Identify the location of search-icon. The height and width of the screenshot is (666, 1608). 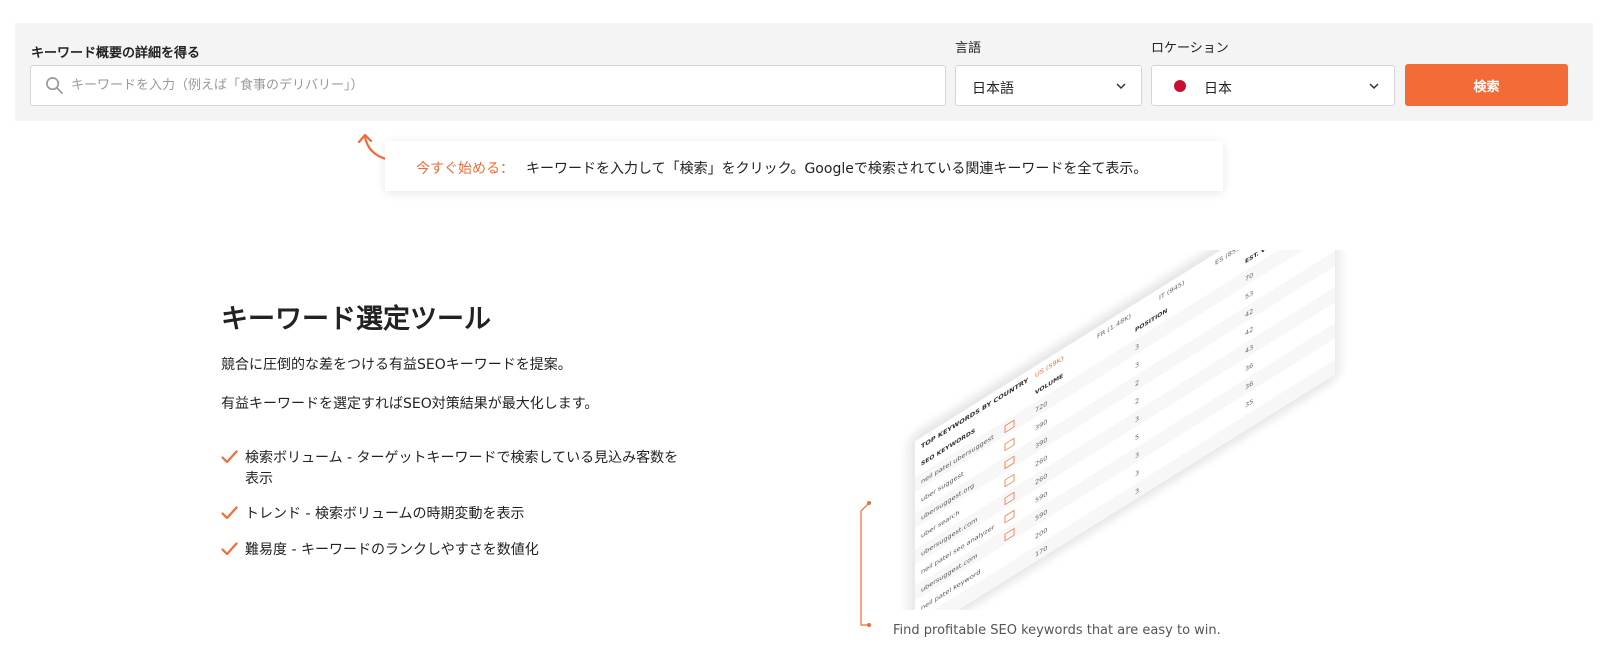
(54, 85).